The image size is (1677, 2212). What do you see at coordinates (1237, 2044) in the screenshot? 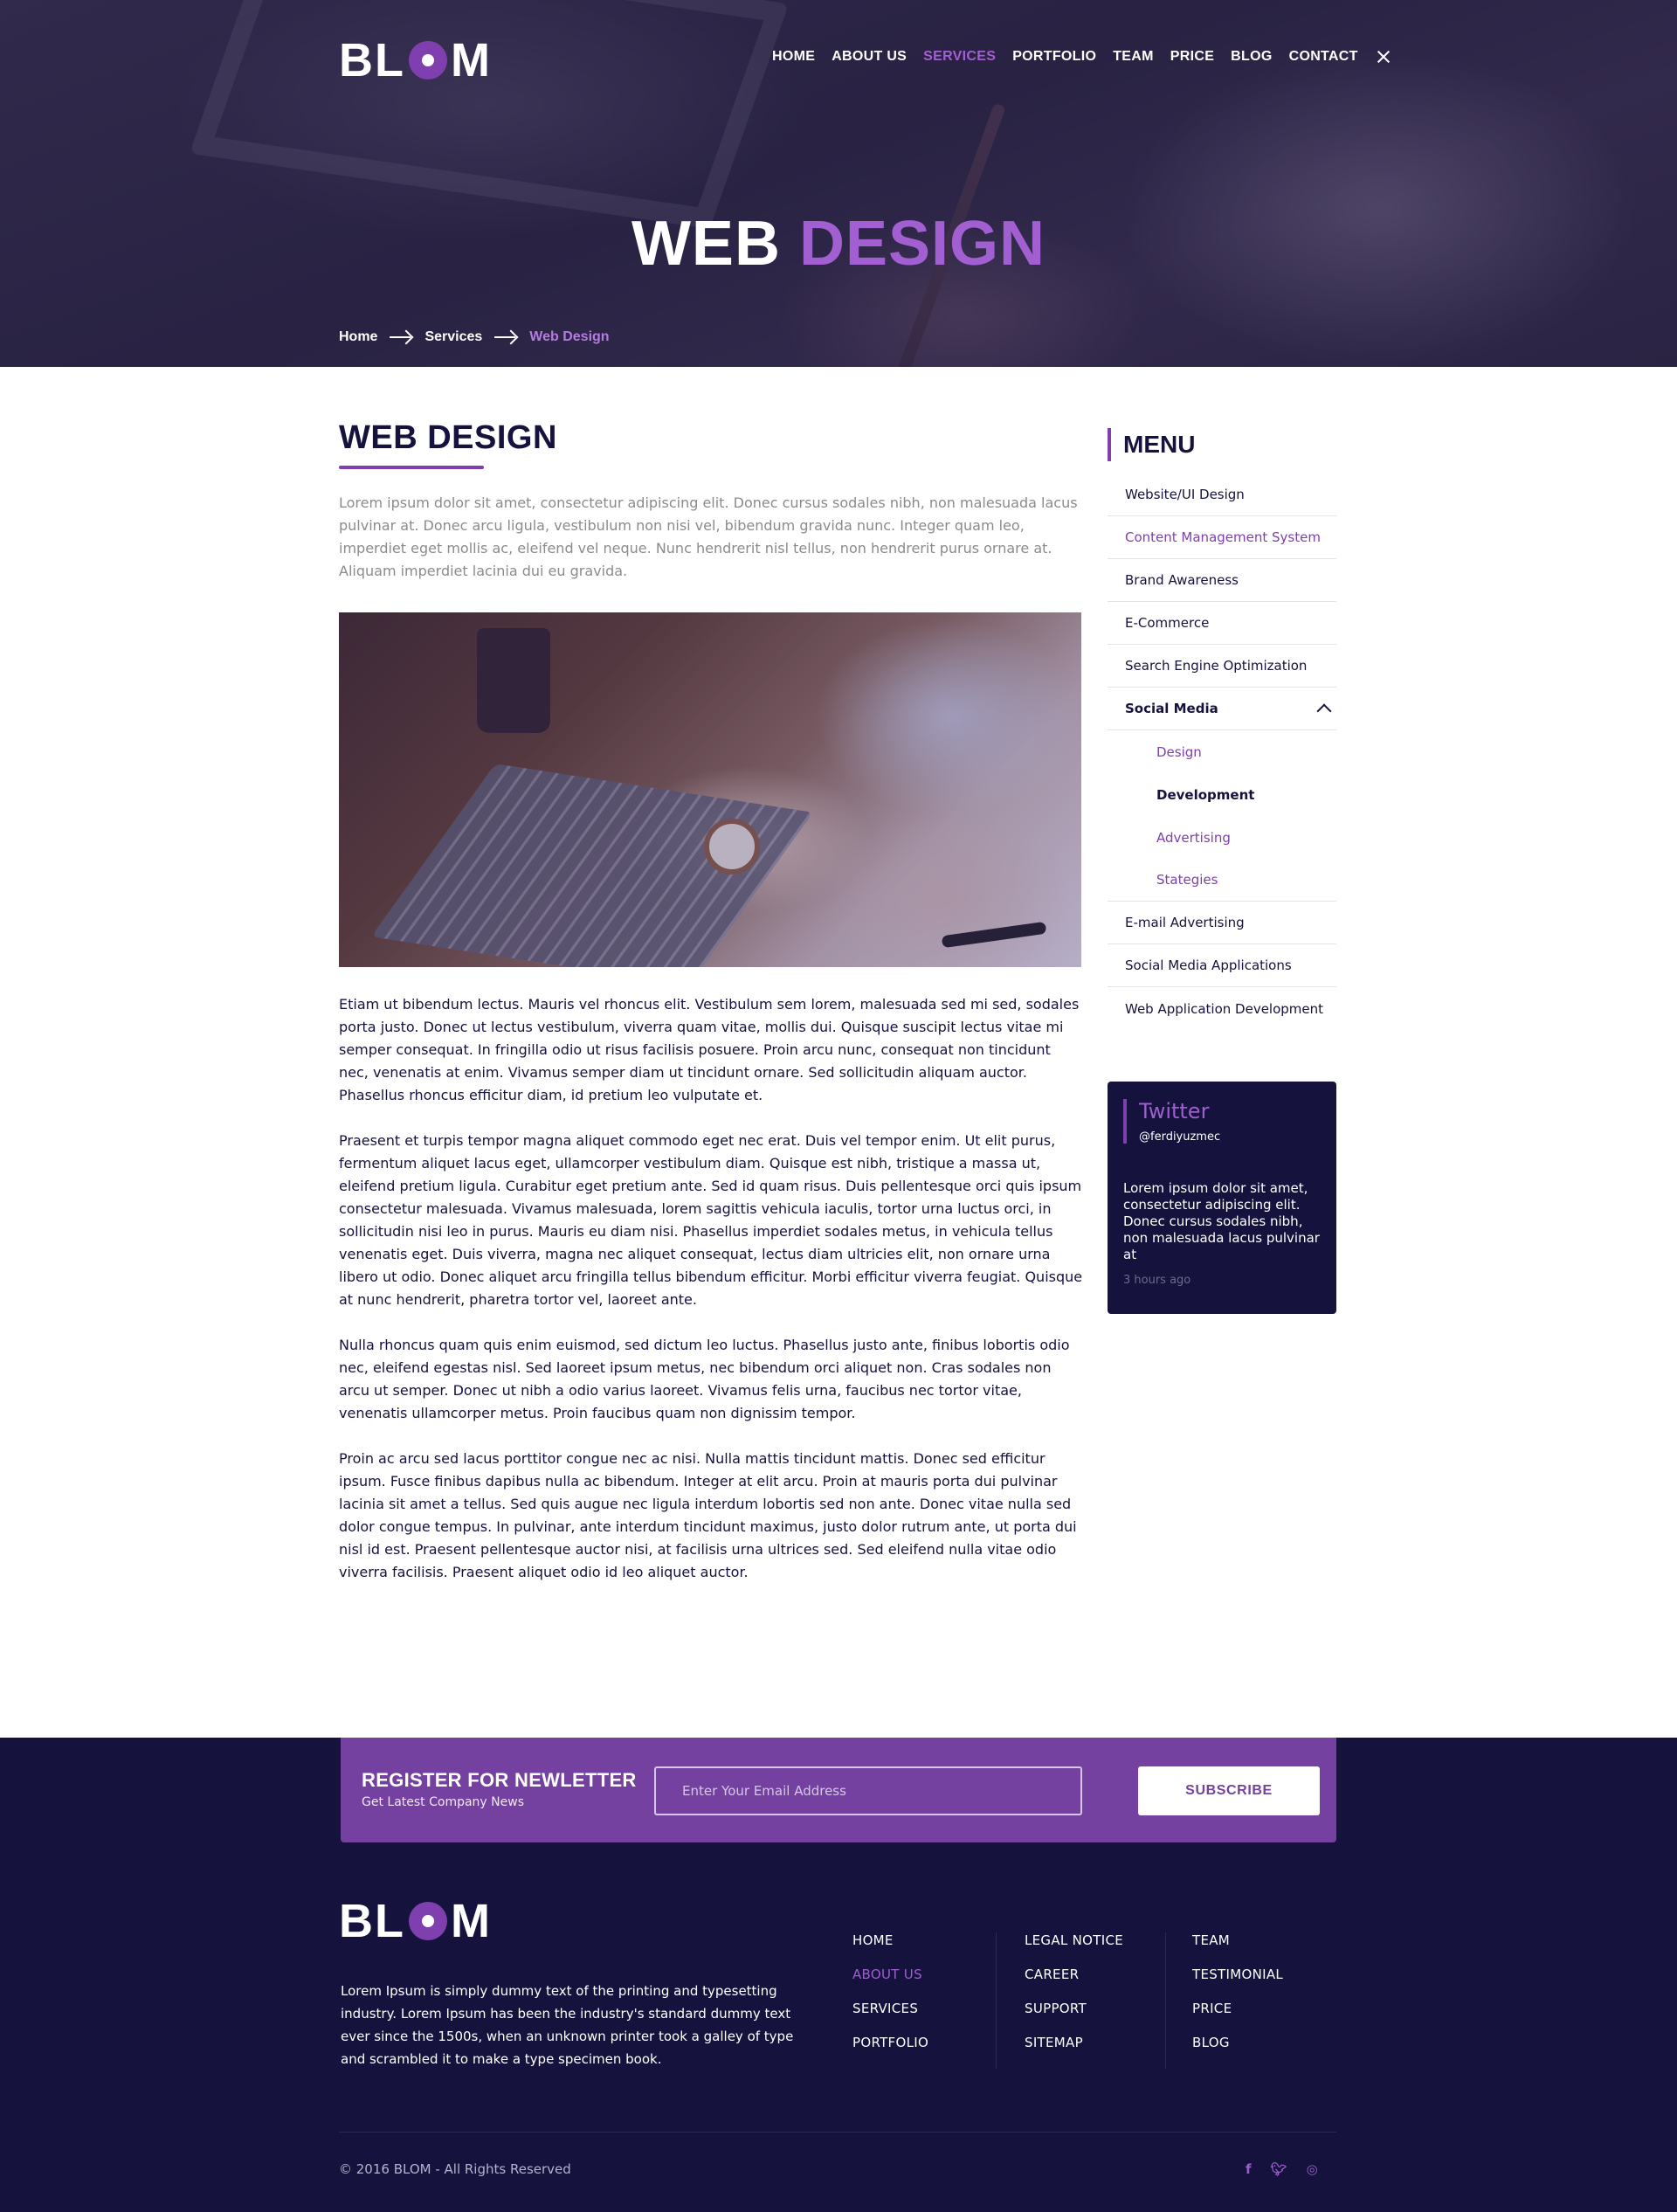
I see `footer-link-blog: BLOG` at bounding box center [1237, 2044].